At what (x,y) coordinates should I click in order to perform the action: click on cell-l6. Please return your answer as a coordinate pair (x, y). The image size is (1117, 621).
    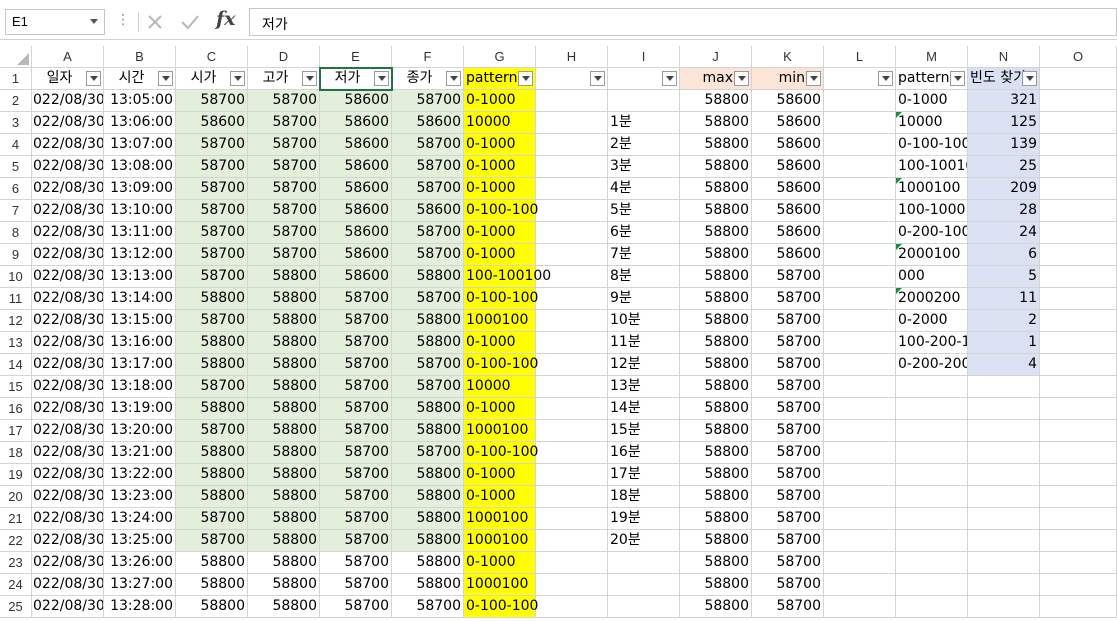
    Looking at the image, I should click on (860, 189).